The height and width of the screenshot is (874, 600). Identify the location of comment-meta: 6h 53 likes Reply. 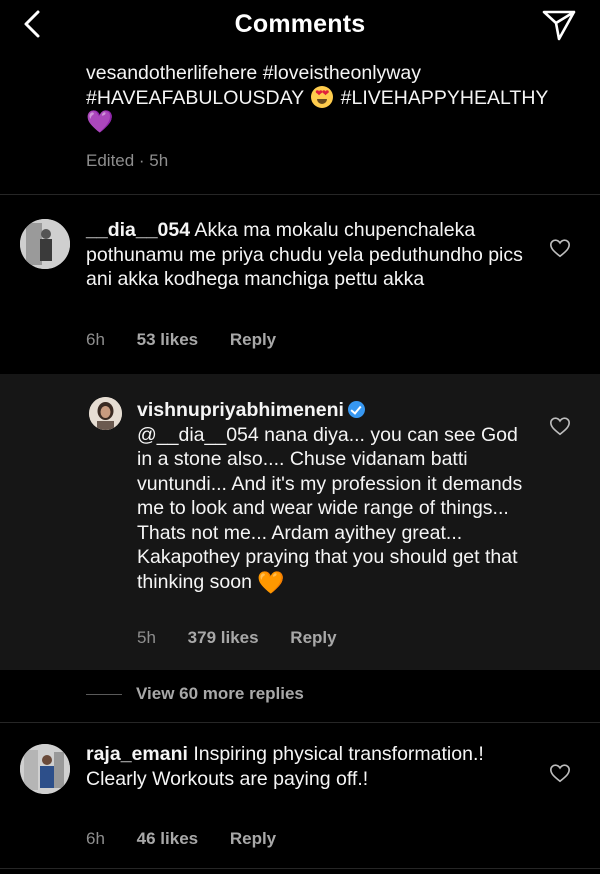
(194, 340).